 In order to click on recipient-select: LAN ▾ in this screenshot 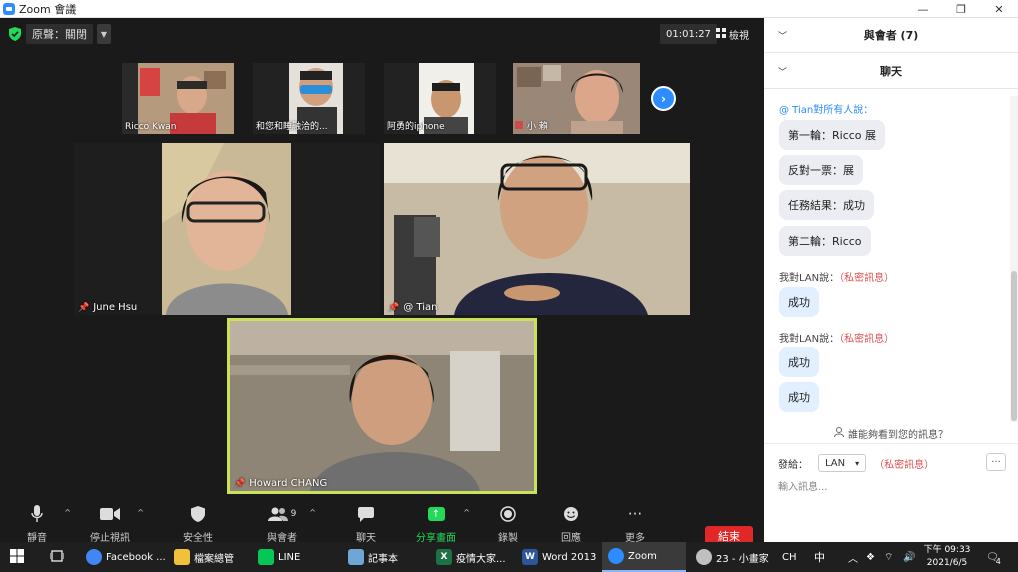, I will do `click(842, 463)`.